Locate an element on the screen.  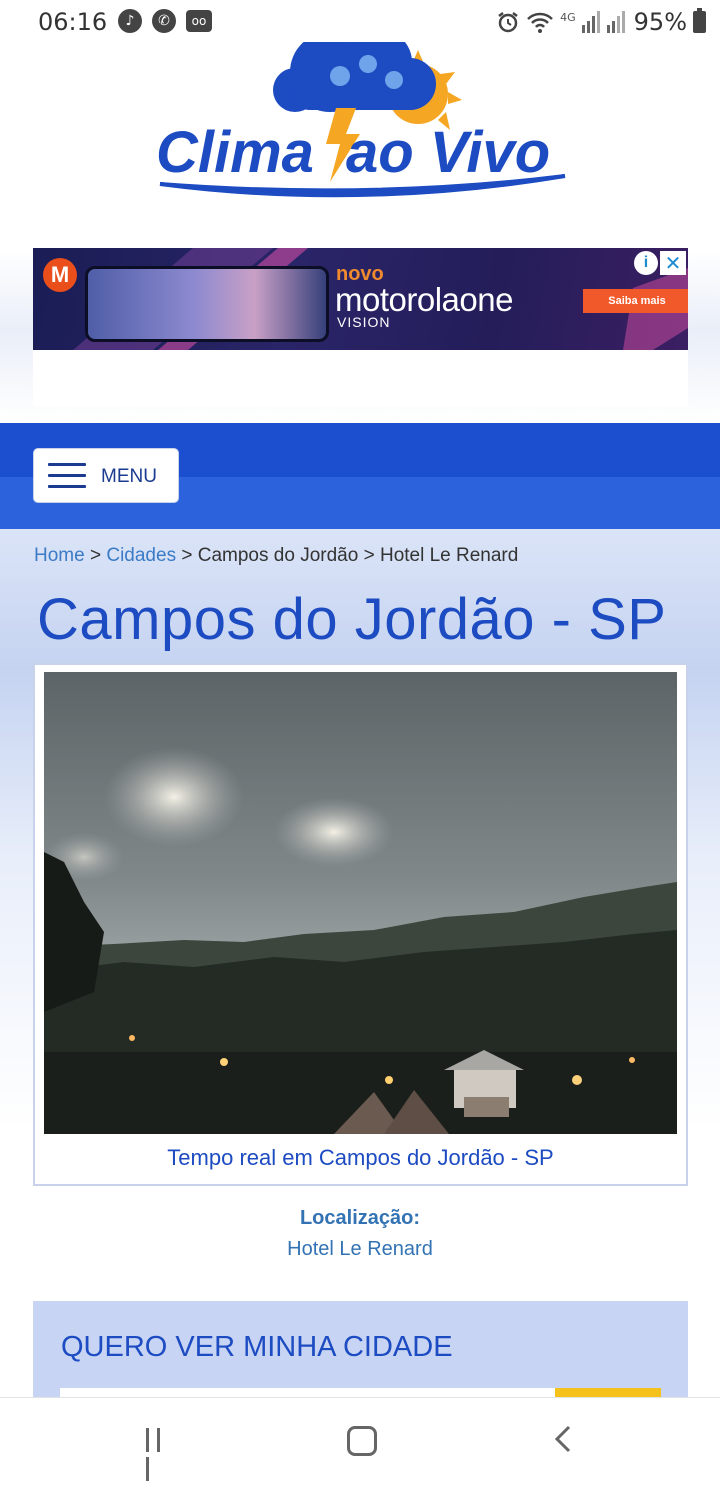
back-icon is located at coordinates (563, 1439).